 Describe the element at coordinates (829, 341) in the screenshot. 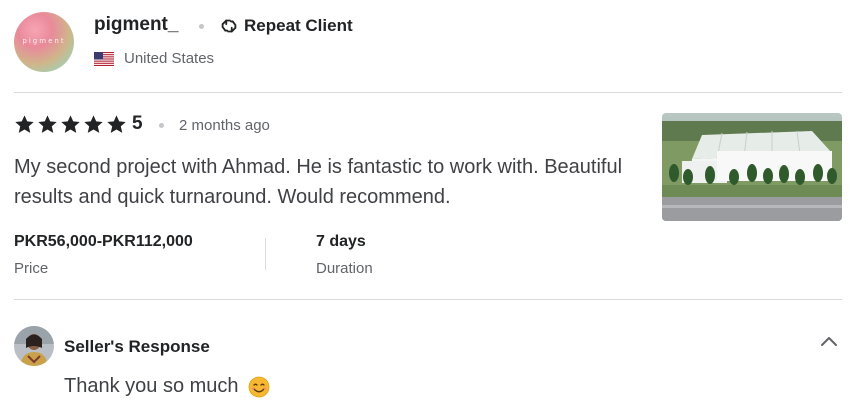

I see `chevron-up-icon` at that location.